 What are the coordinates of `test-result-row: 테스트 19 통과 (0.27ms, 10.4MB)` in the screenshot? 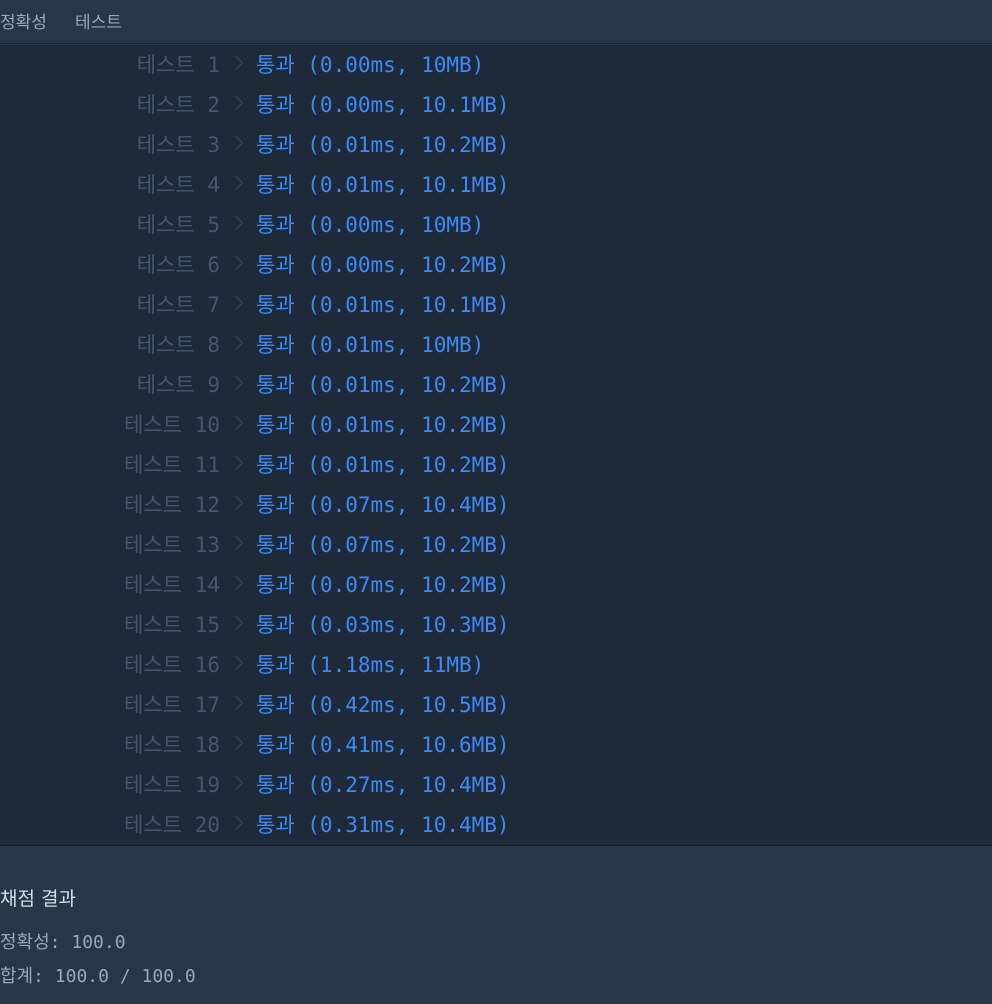 It's located at (496, 785).